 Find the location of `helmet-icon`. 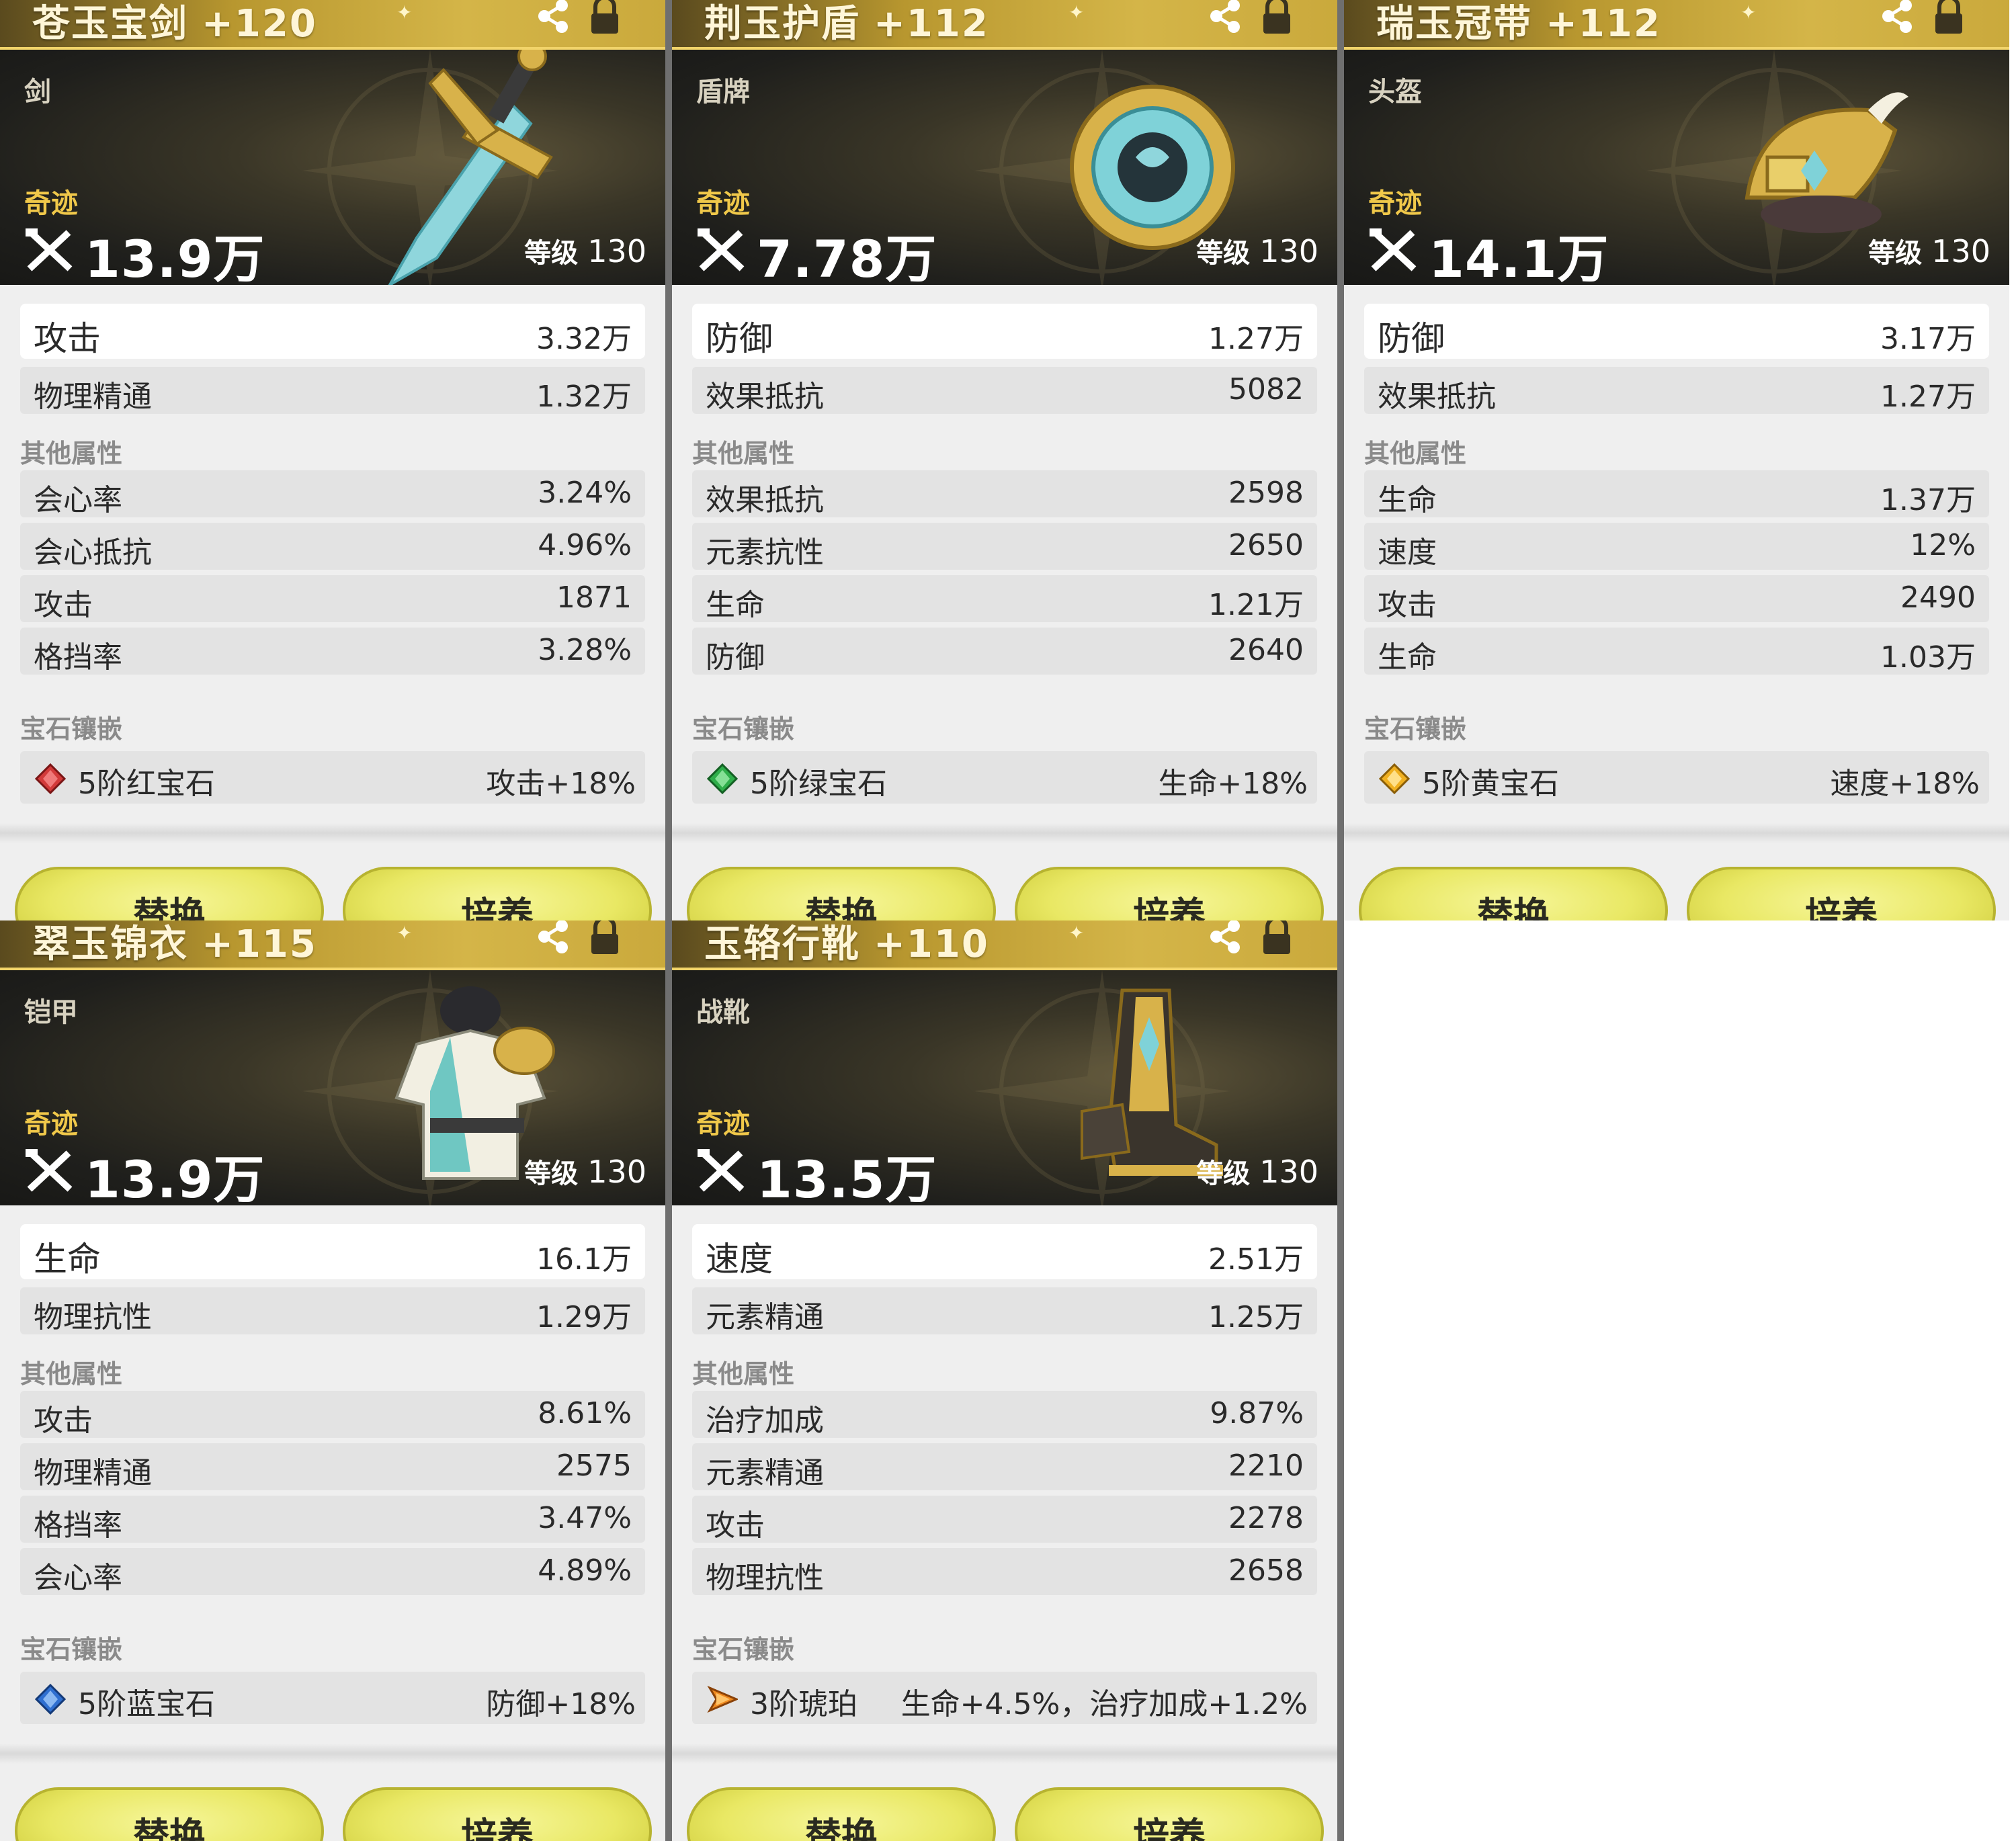

helmet-icon is located at coordinates (1826, 162).